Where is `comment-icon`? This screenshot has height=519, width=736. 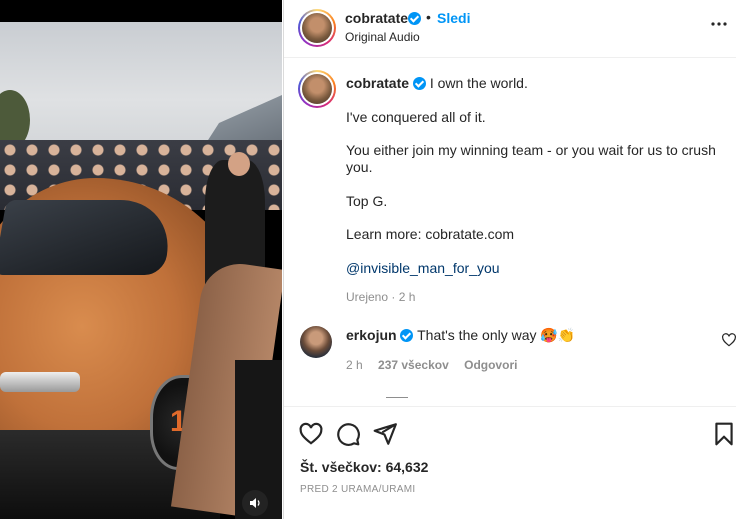 comment-icon is located at coordinates (348, 434).